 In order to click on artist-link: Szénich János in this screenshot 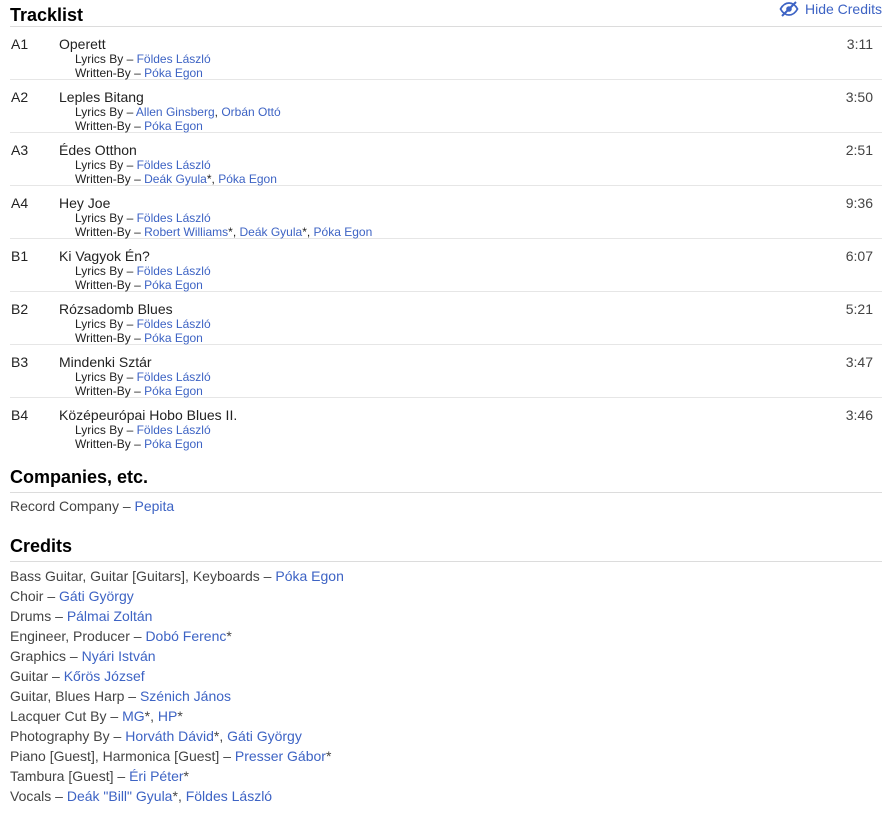, I will do `click(185, 696)`.